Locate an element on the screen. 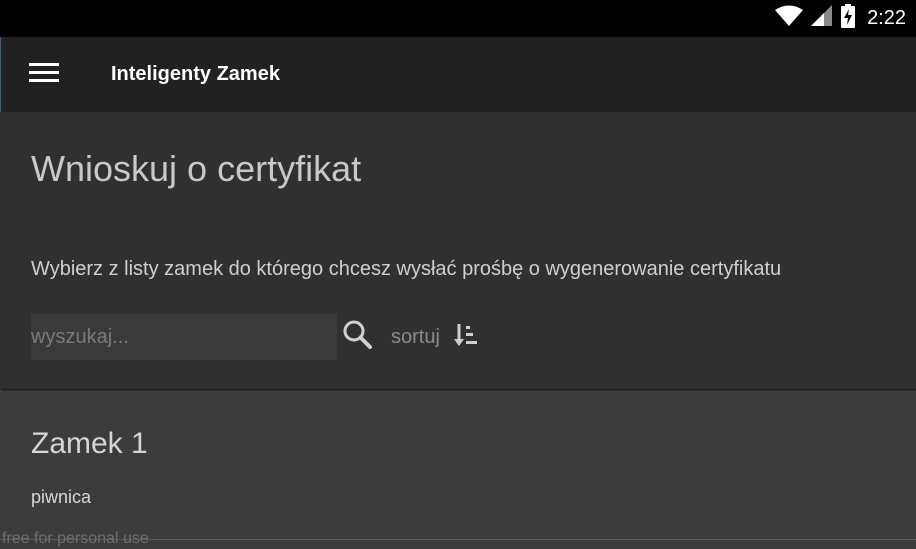  section-divider is located at coordinates (458, 389).